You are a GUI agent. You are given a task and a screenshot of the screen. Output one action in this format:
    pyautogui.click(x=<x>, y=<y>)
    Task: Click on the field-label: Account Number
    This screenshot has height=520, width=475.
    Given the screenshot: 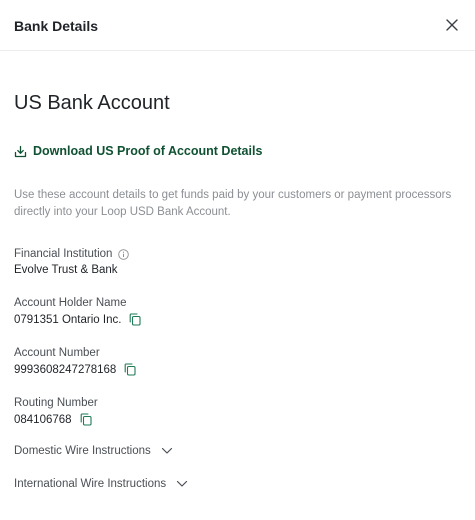 What is the action you would take?
    pyautogui.click(x=57, y=353)
    